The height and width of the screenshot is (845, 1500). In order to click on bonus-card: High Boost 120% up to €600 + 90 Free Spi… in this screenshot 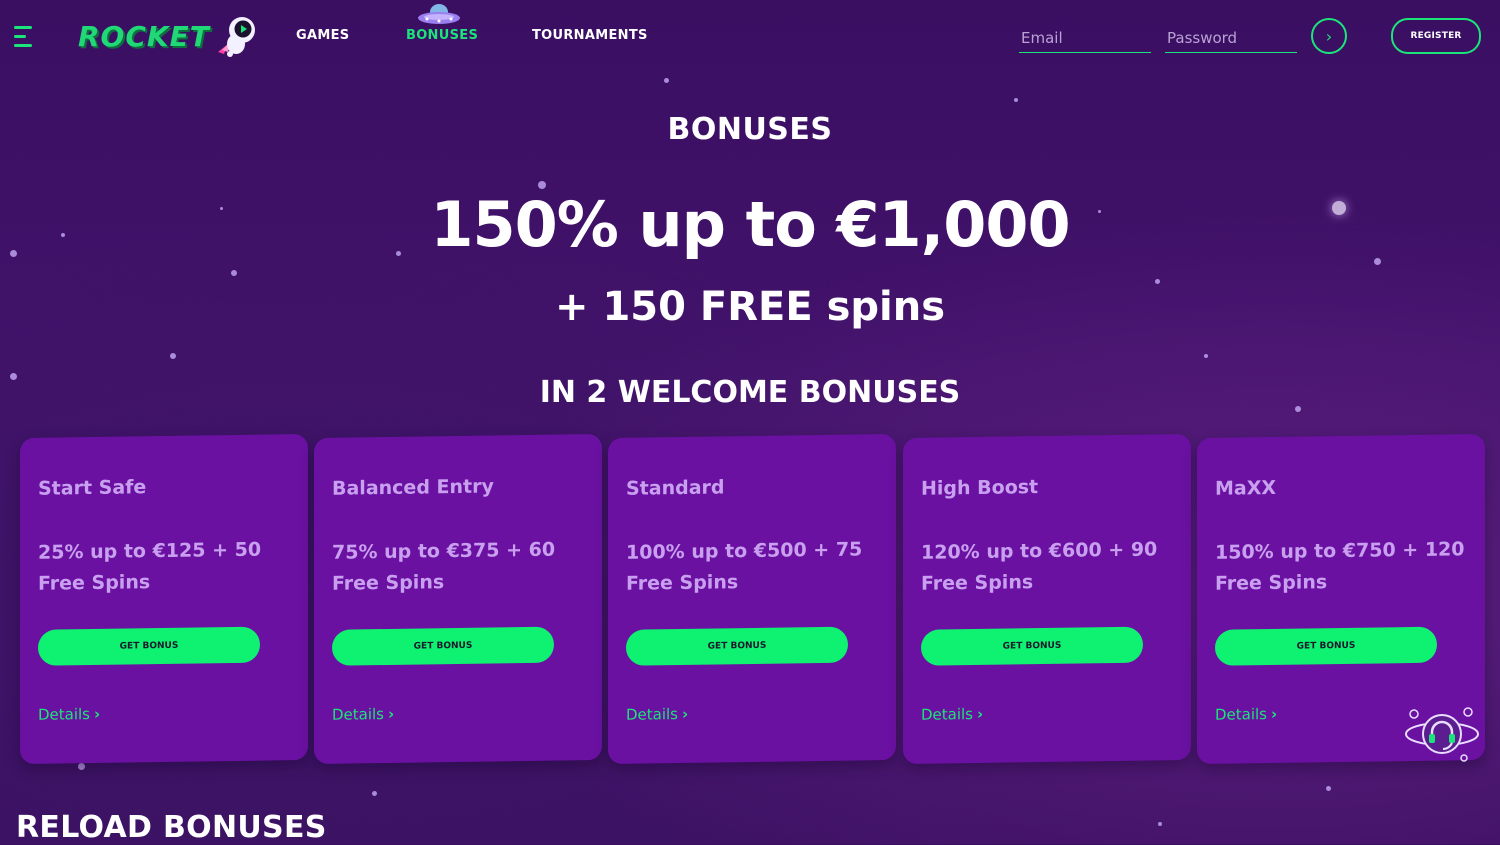, I will do `click(1047, 599)`.